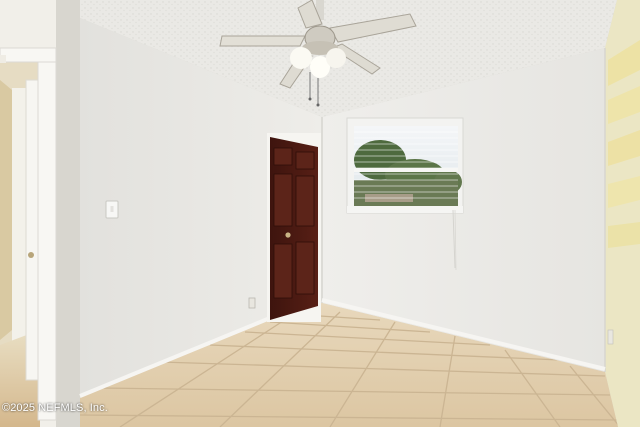 This screenshot has width=640, height=427. I want to click on closet-door-knob, so click(288, 235).